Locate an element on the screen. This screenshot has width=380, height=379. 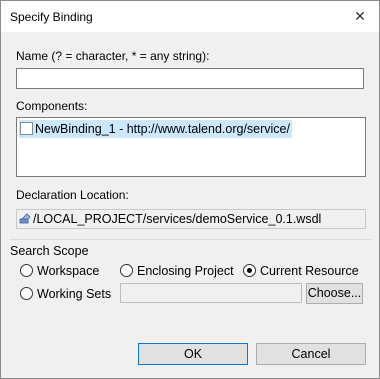
radio-working-sets-label: Working Sets is located at coordinates (74, 294).